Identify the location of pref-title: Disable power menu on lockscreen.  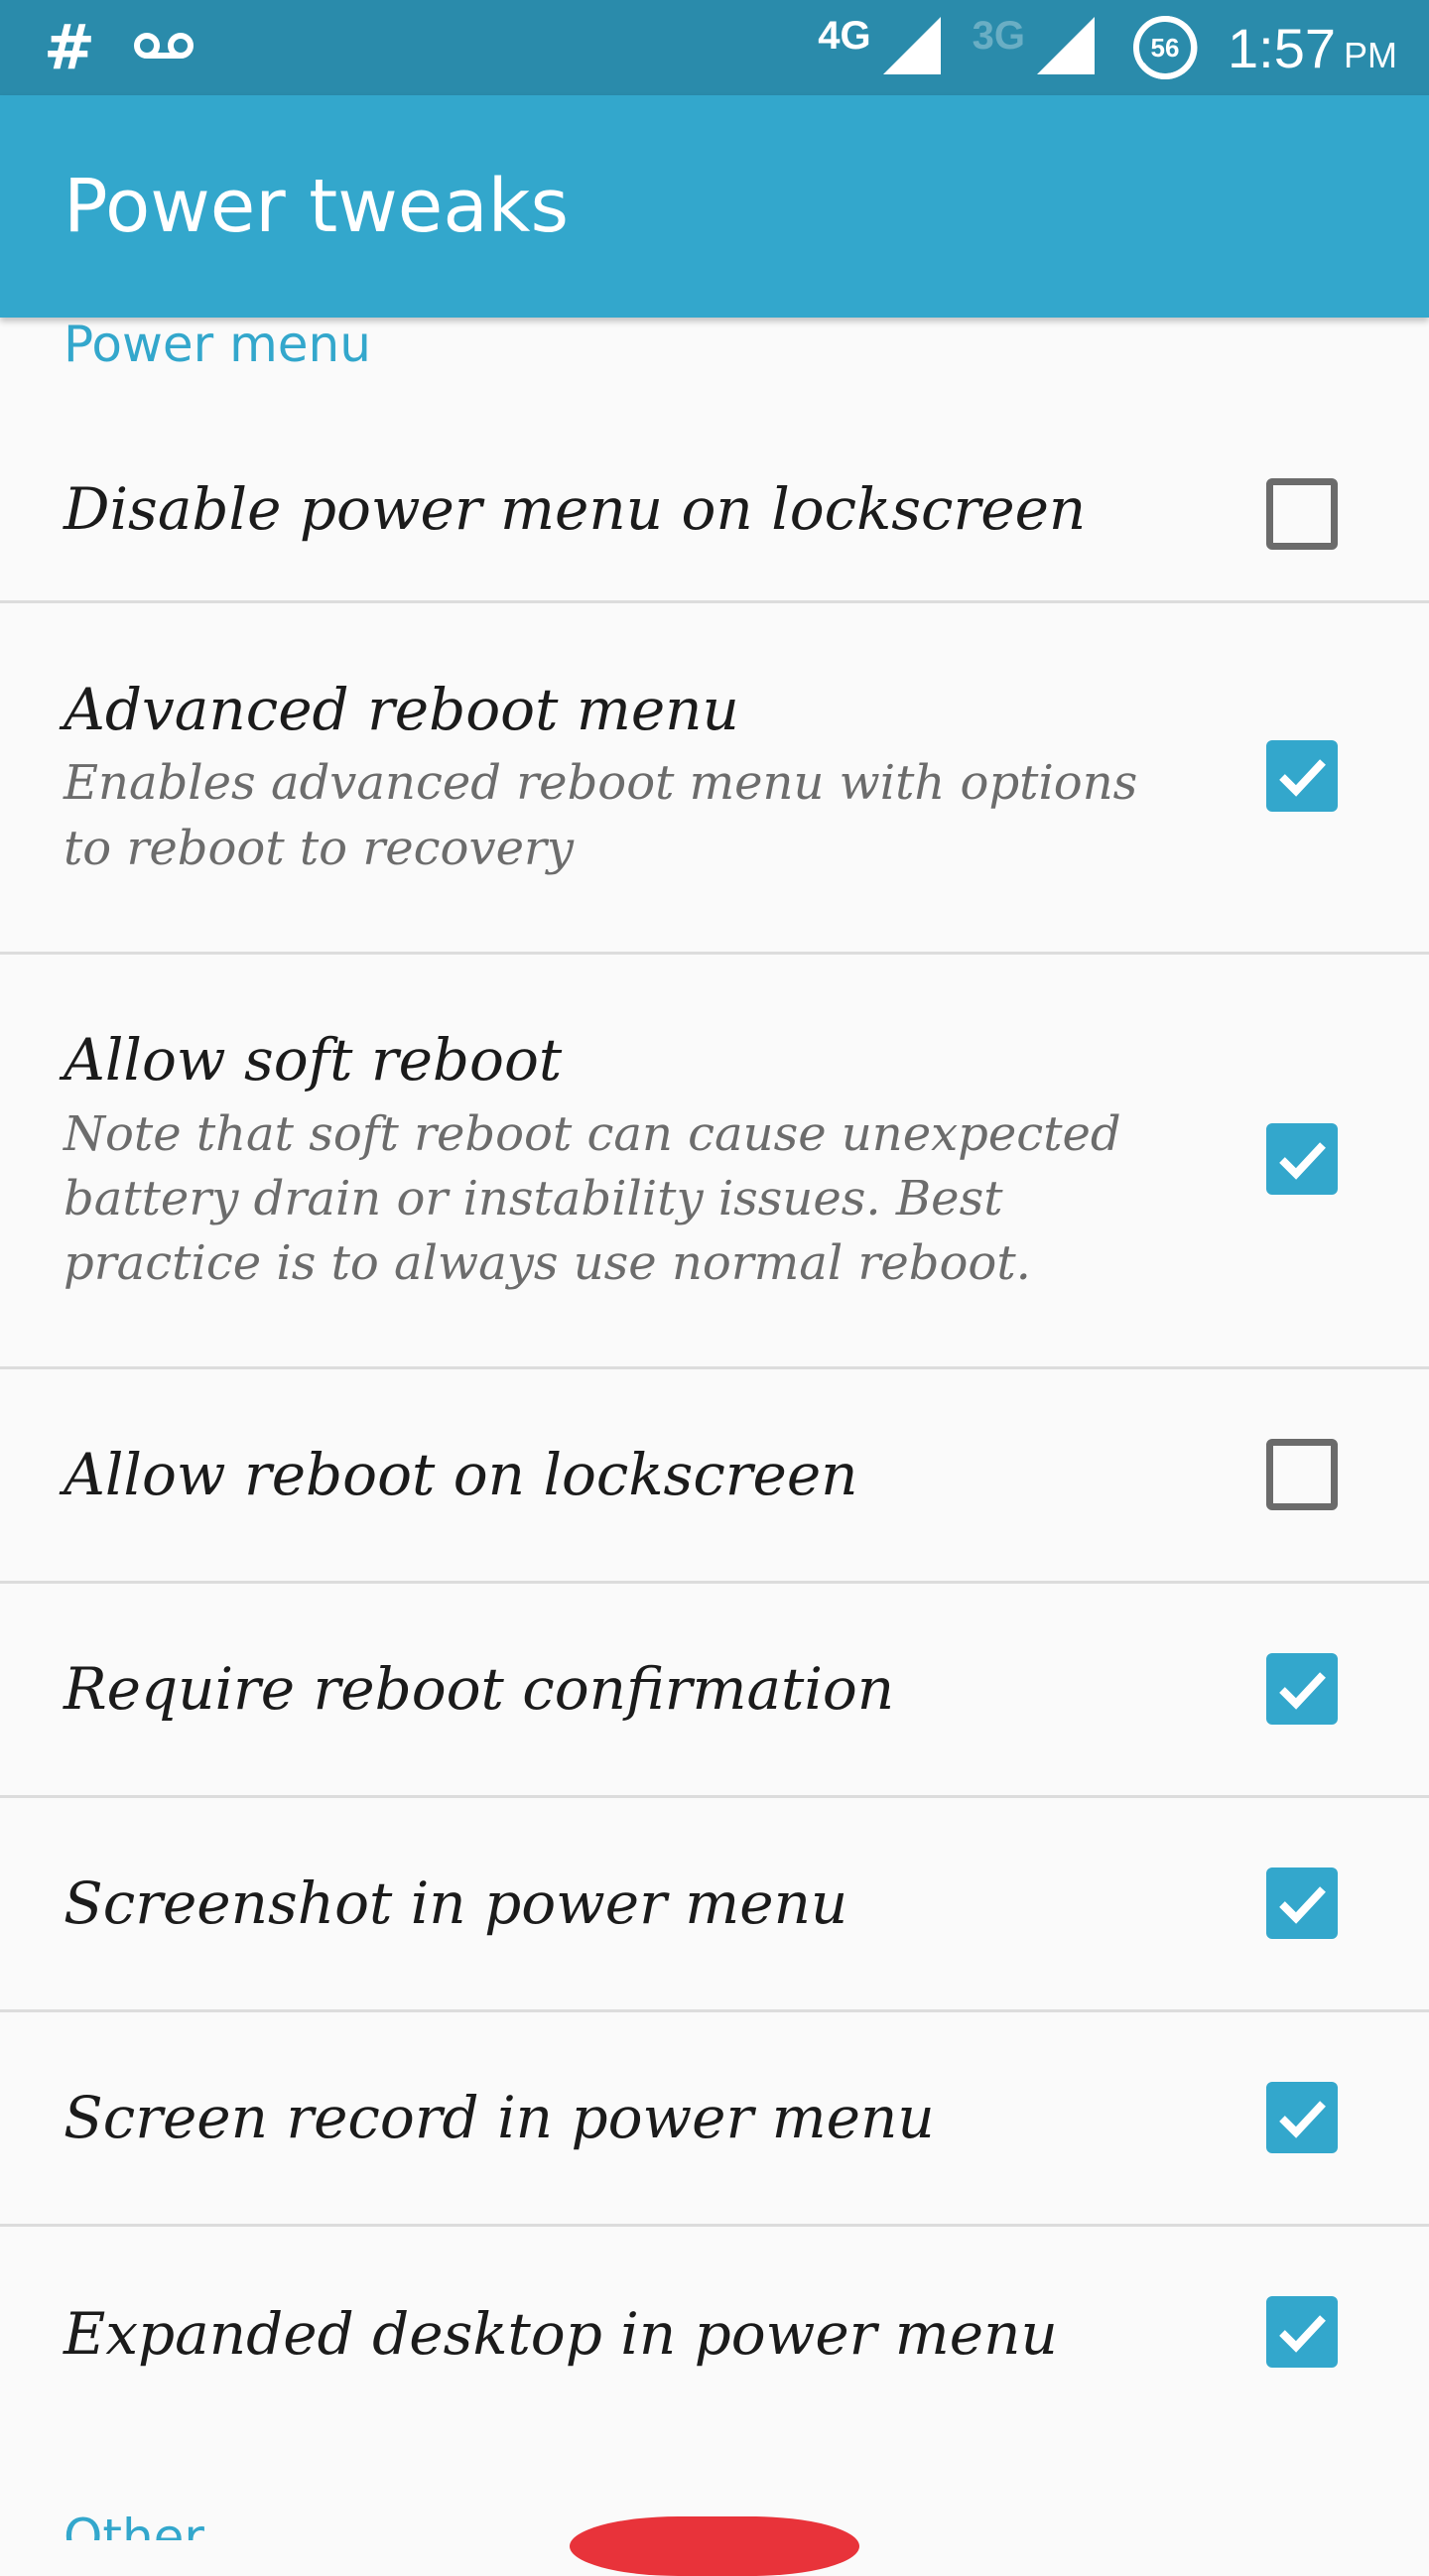
(575, 510).